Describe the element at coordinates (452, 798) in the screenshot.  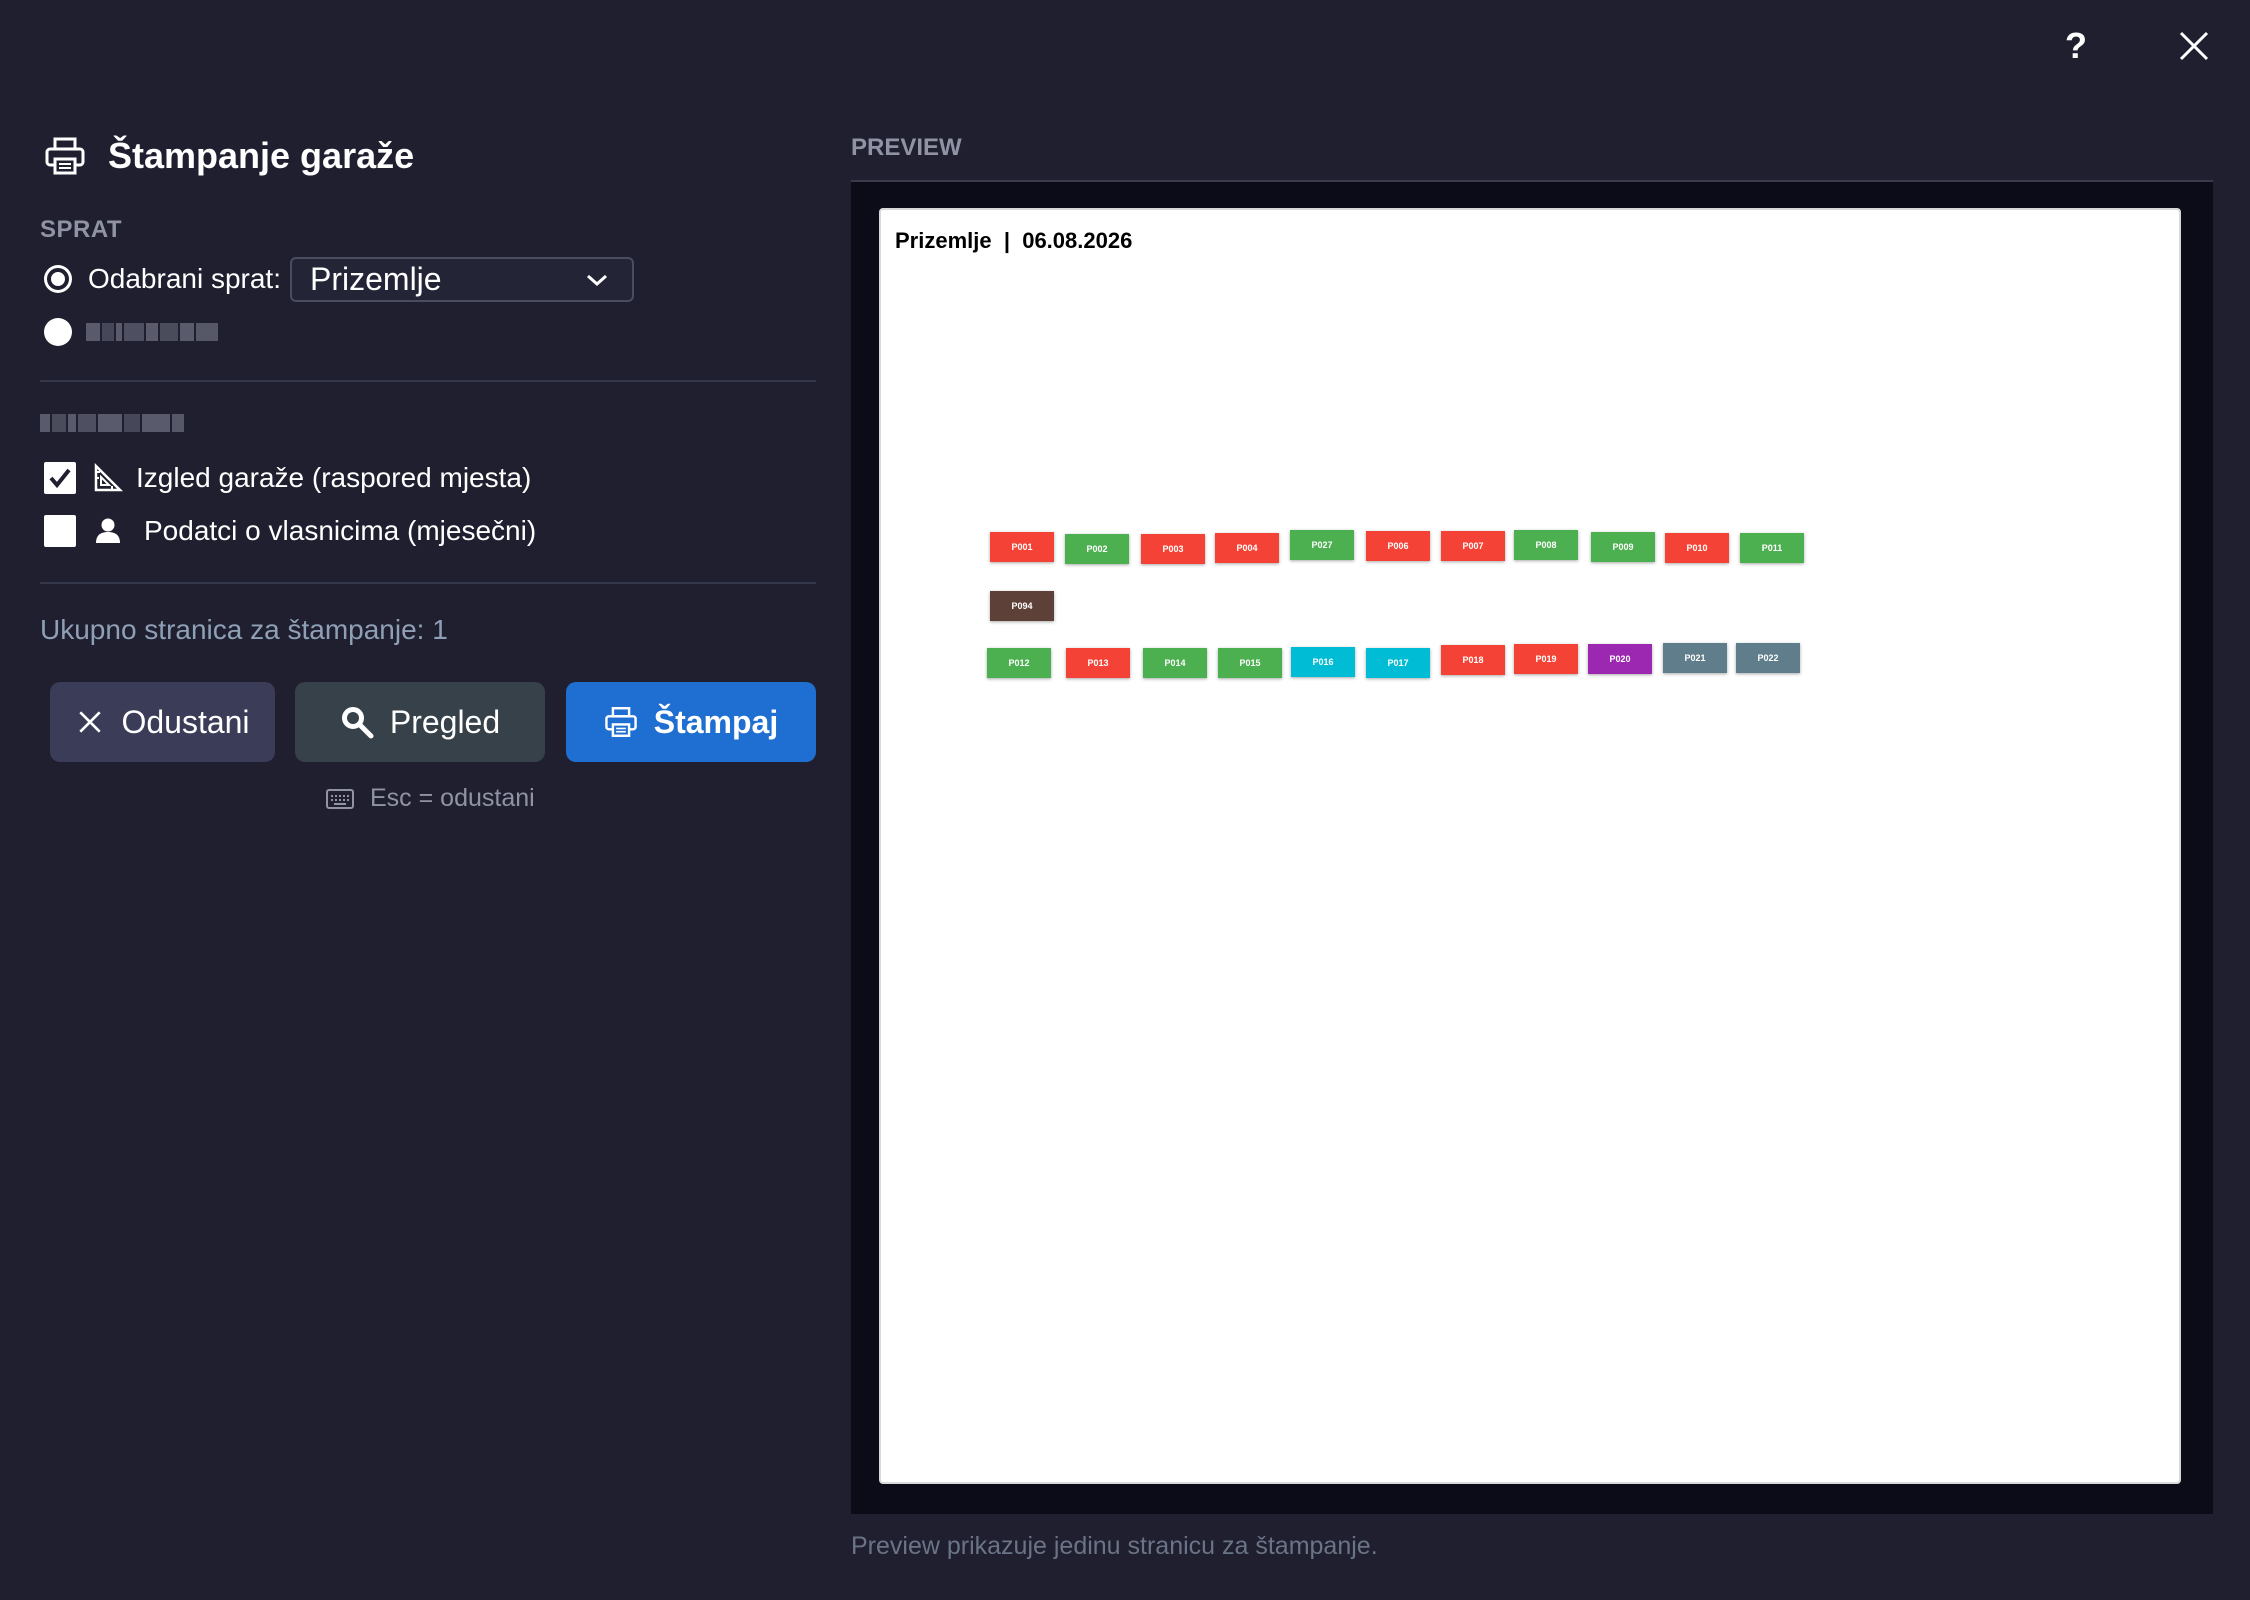
I see `hint-text: Esc = odustani` at that location.